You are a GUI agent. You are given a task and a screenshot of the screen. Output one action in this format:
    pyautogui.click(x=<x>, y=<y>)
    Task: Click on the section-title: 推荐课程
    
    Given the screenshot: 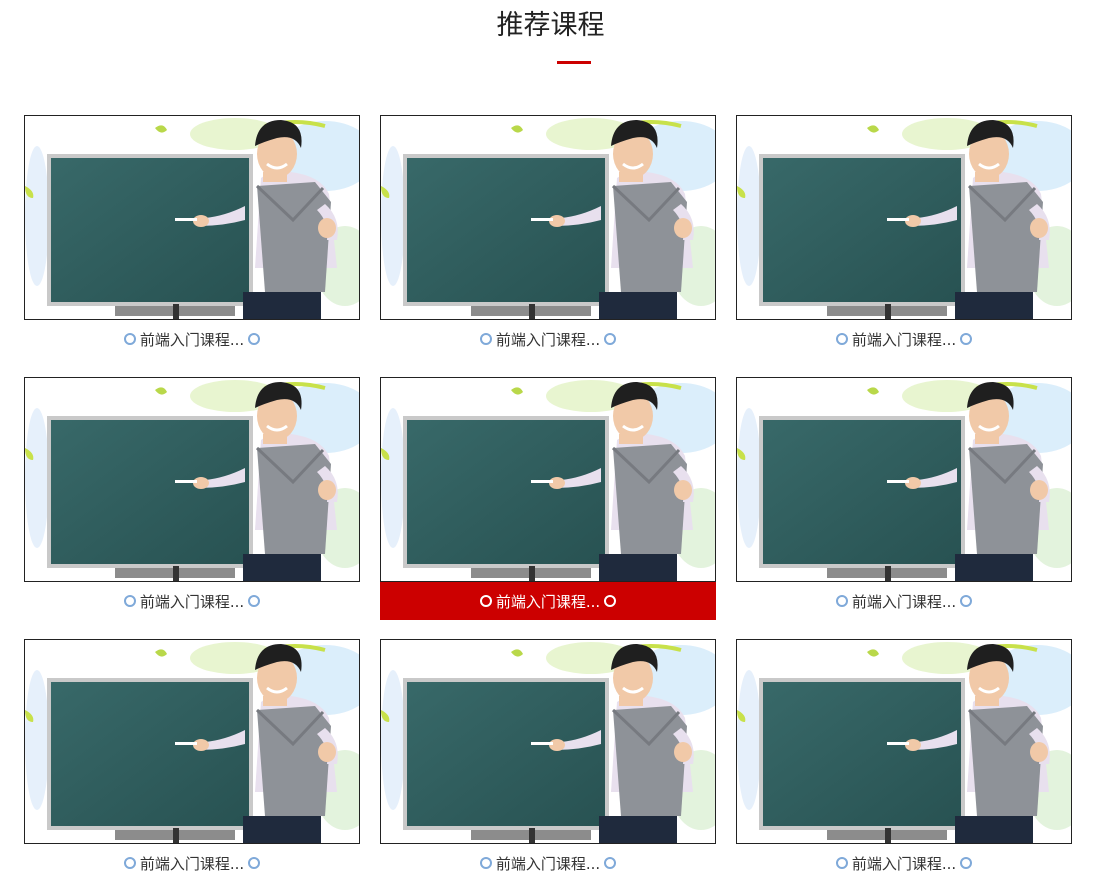 What is the action you would take?
    pyautogui.click(x=550, y=25)
    